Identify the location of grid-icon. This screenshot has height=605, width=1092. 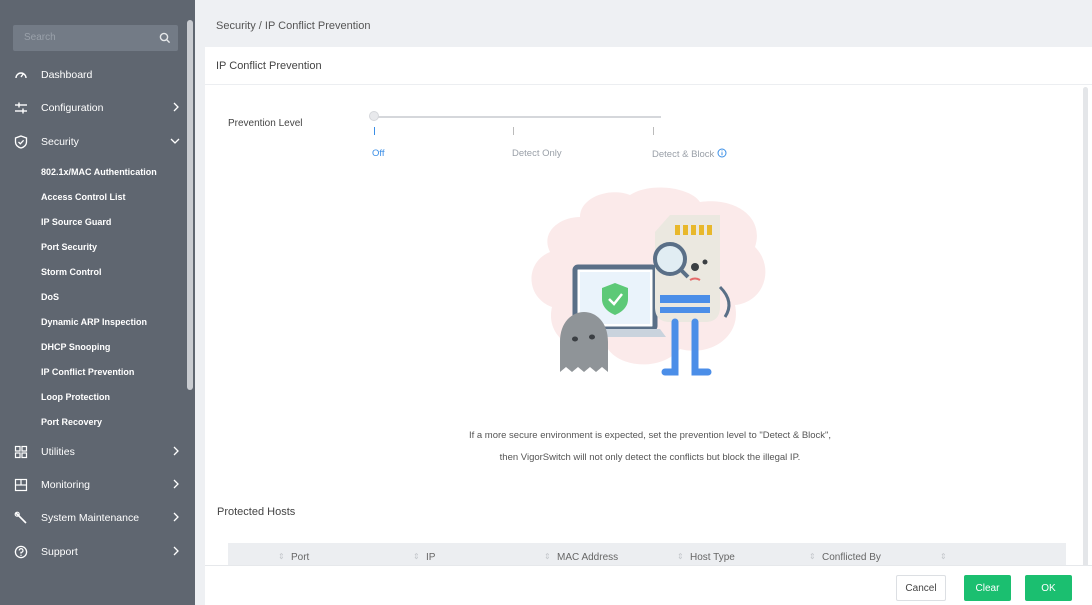
(21, 452).